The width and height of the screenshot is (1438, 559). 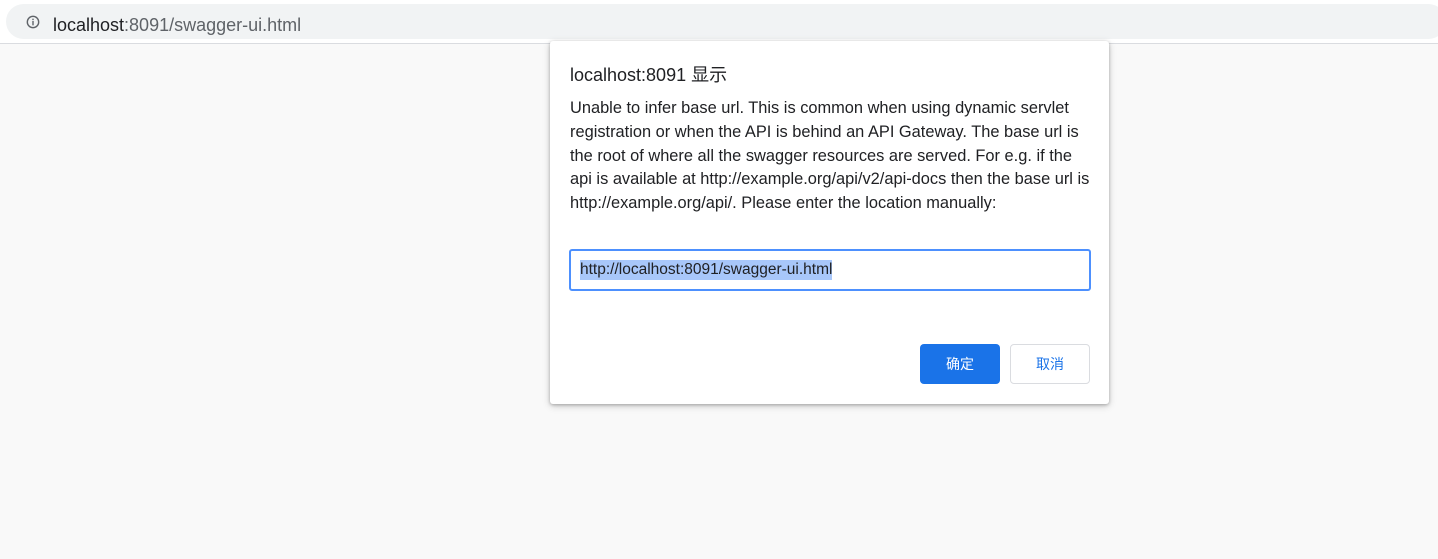 I want to click on browser-toolbar: localhost:8091/swagger-ui.html, so click(x=719, y=22).